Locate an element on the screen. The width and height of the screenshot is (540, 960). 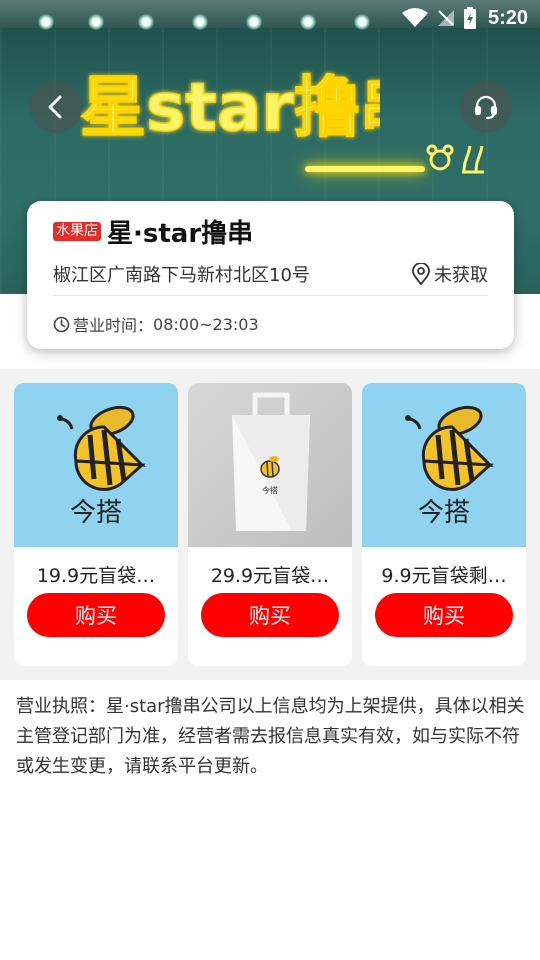
back-button is located at coordinates (56, 107).